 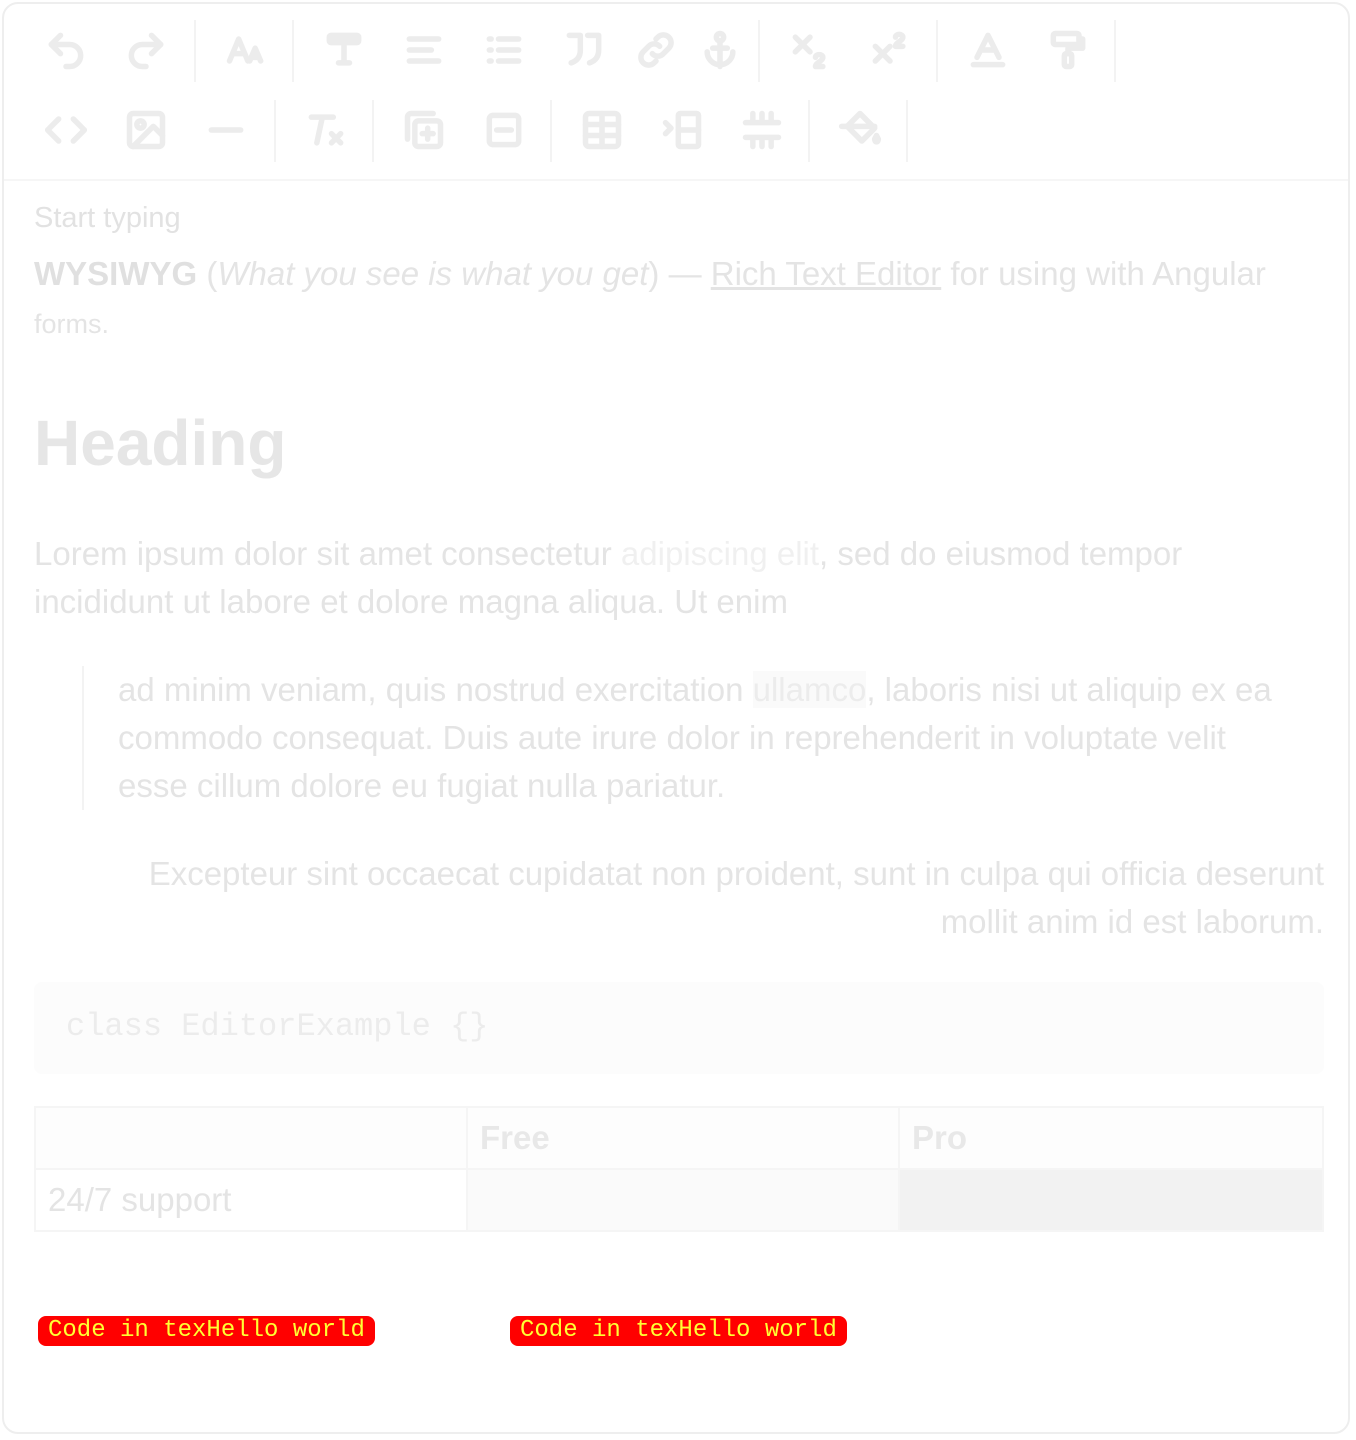 I want to click on remove-block-icon, so click(x=504, y=130).